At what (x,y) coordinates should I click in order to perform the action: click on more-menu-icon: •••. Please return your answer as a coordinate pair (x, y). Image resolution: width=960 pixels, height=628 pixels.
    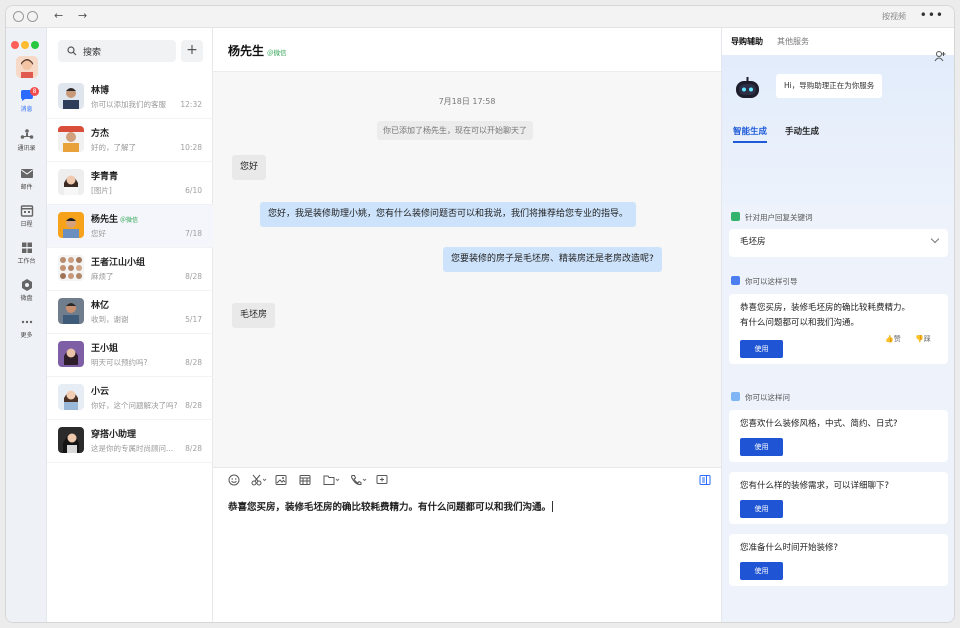
    Looking at the image, I should click on (932, 15).